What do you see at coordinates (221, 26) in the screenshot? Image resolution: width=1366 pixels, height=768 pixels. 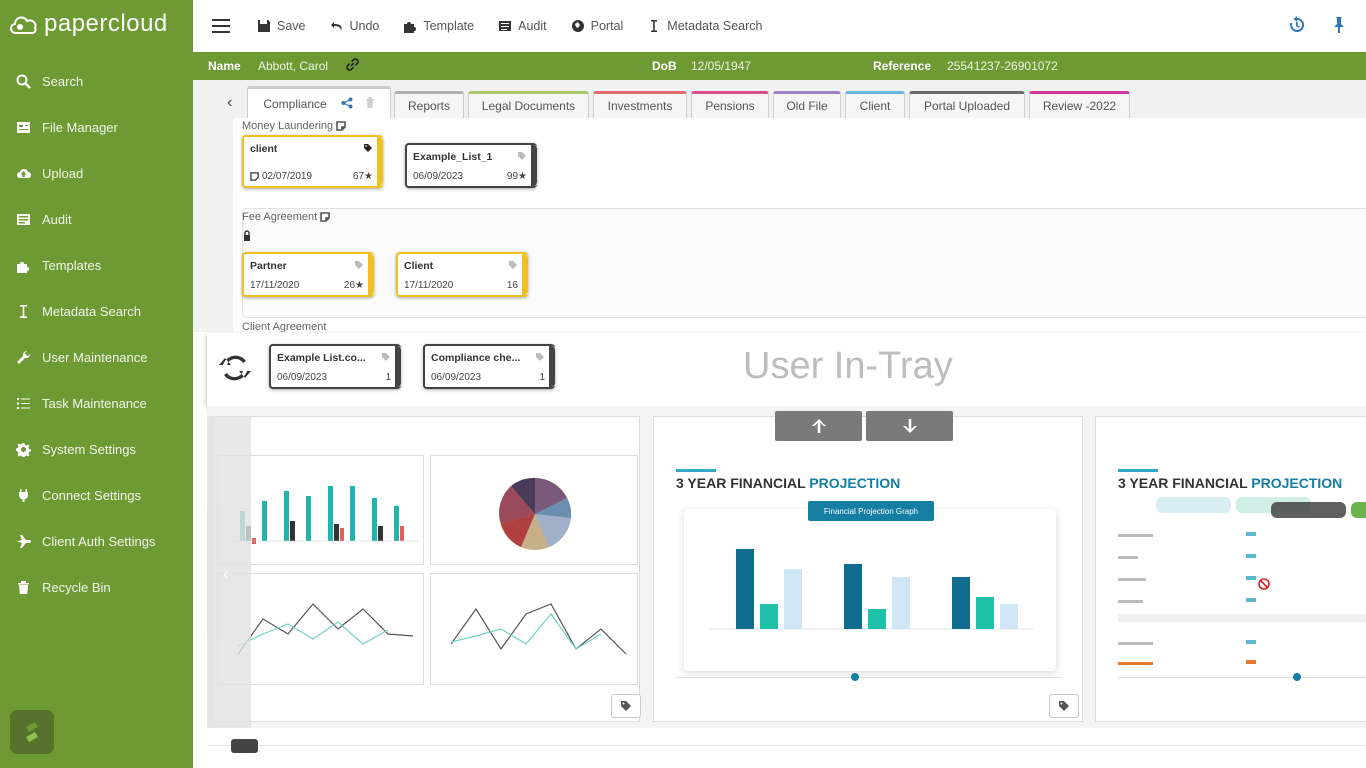 I see `hamburger-menu-button` at bounding box center [221, 26].